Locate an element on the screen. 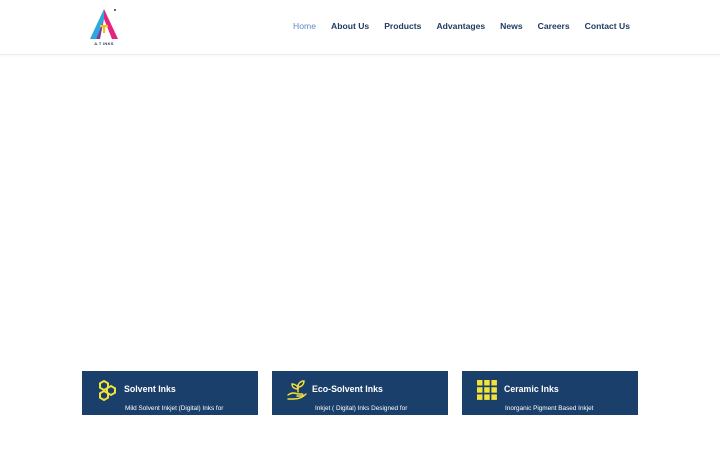 The height and width of the screenshot is (450, 720). card-title: Eco-Solvent Inks is located at coordinates (347, 389).